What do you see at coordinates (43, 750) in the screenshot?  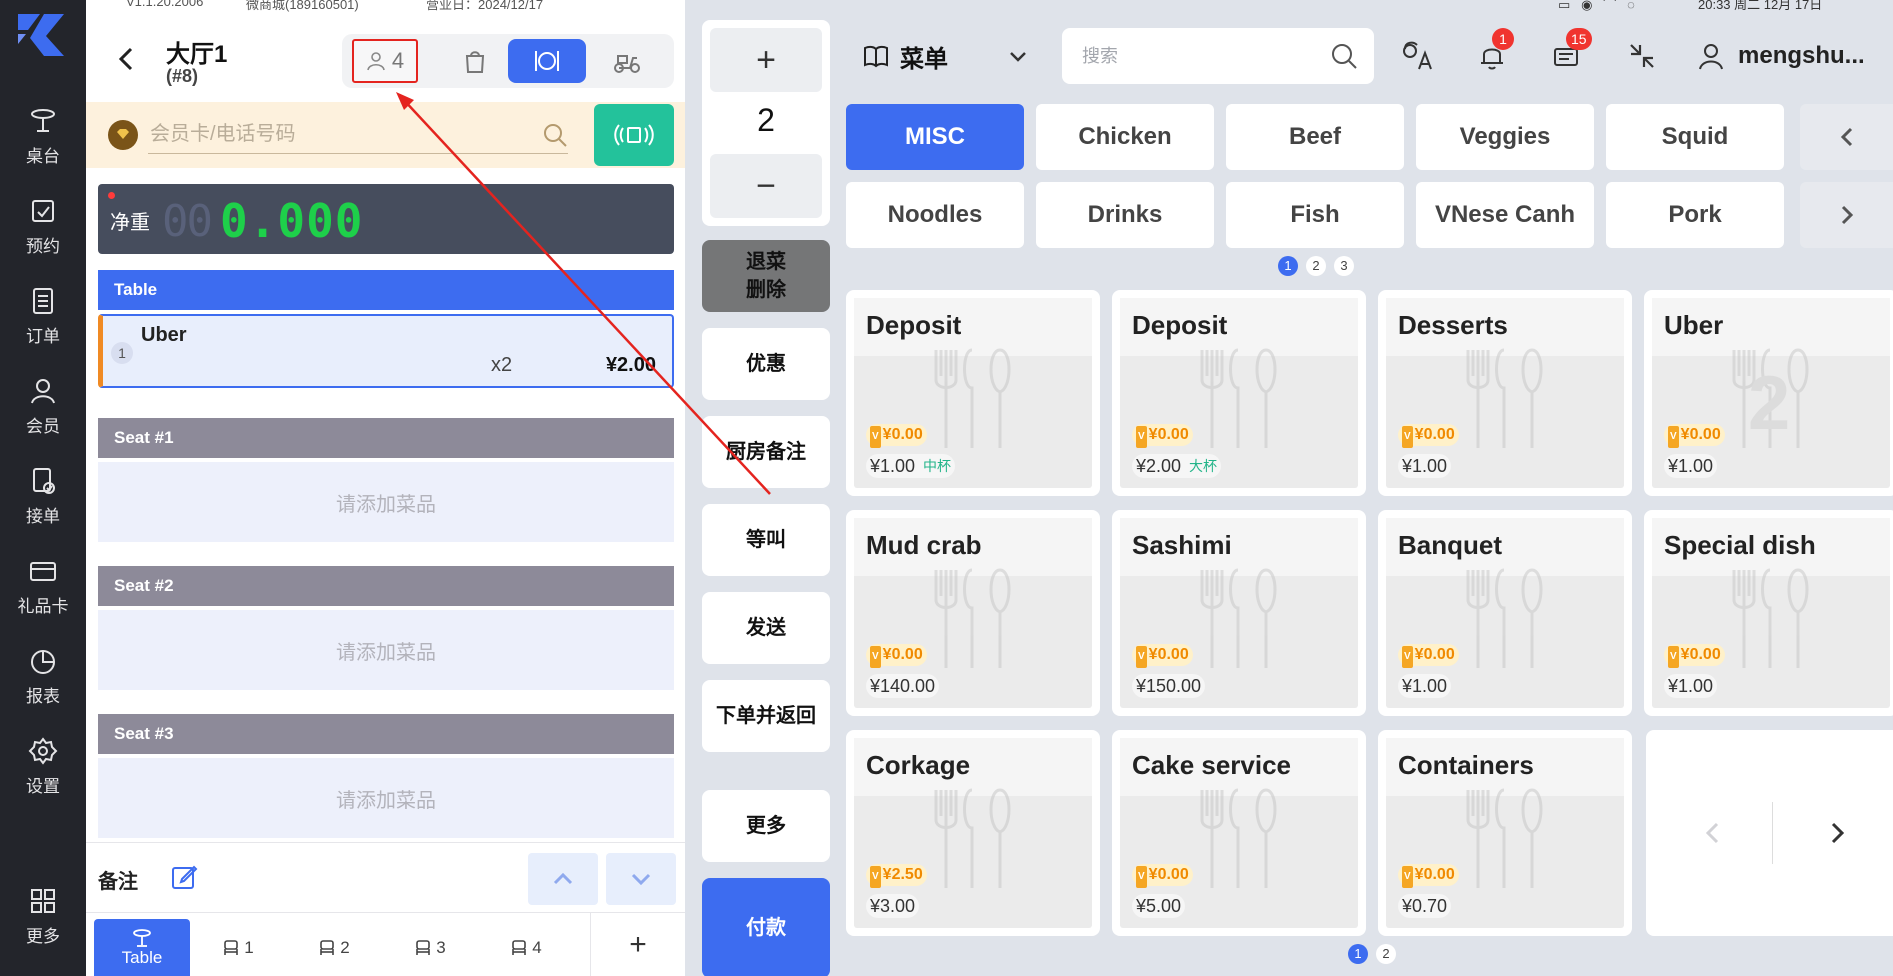 I see `gear-icon` at bounding box center [43, 750].